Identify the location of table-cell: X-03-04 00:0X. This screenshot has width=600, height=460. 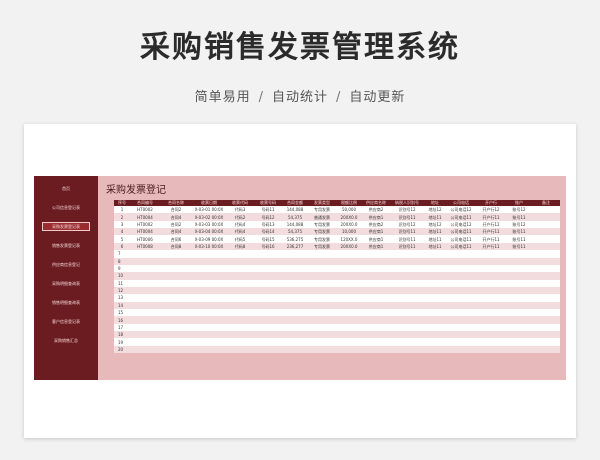
(209, 232).